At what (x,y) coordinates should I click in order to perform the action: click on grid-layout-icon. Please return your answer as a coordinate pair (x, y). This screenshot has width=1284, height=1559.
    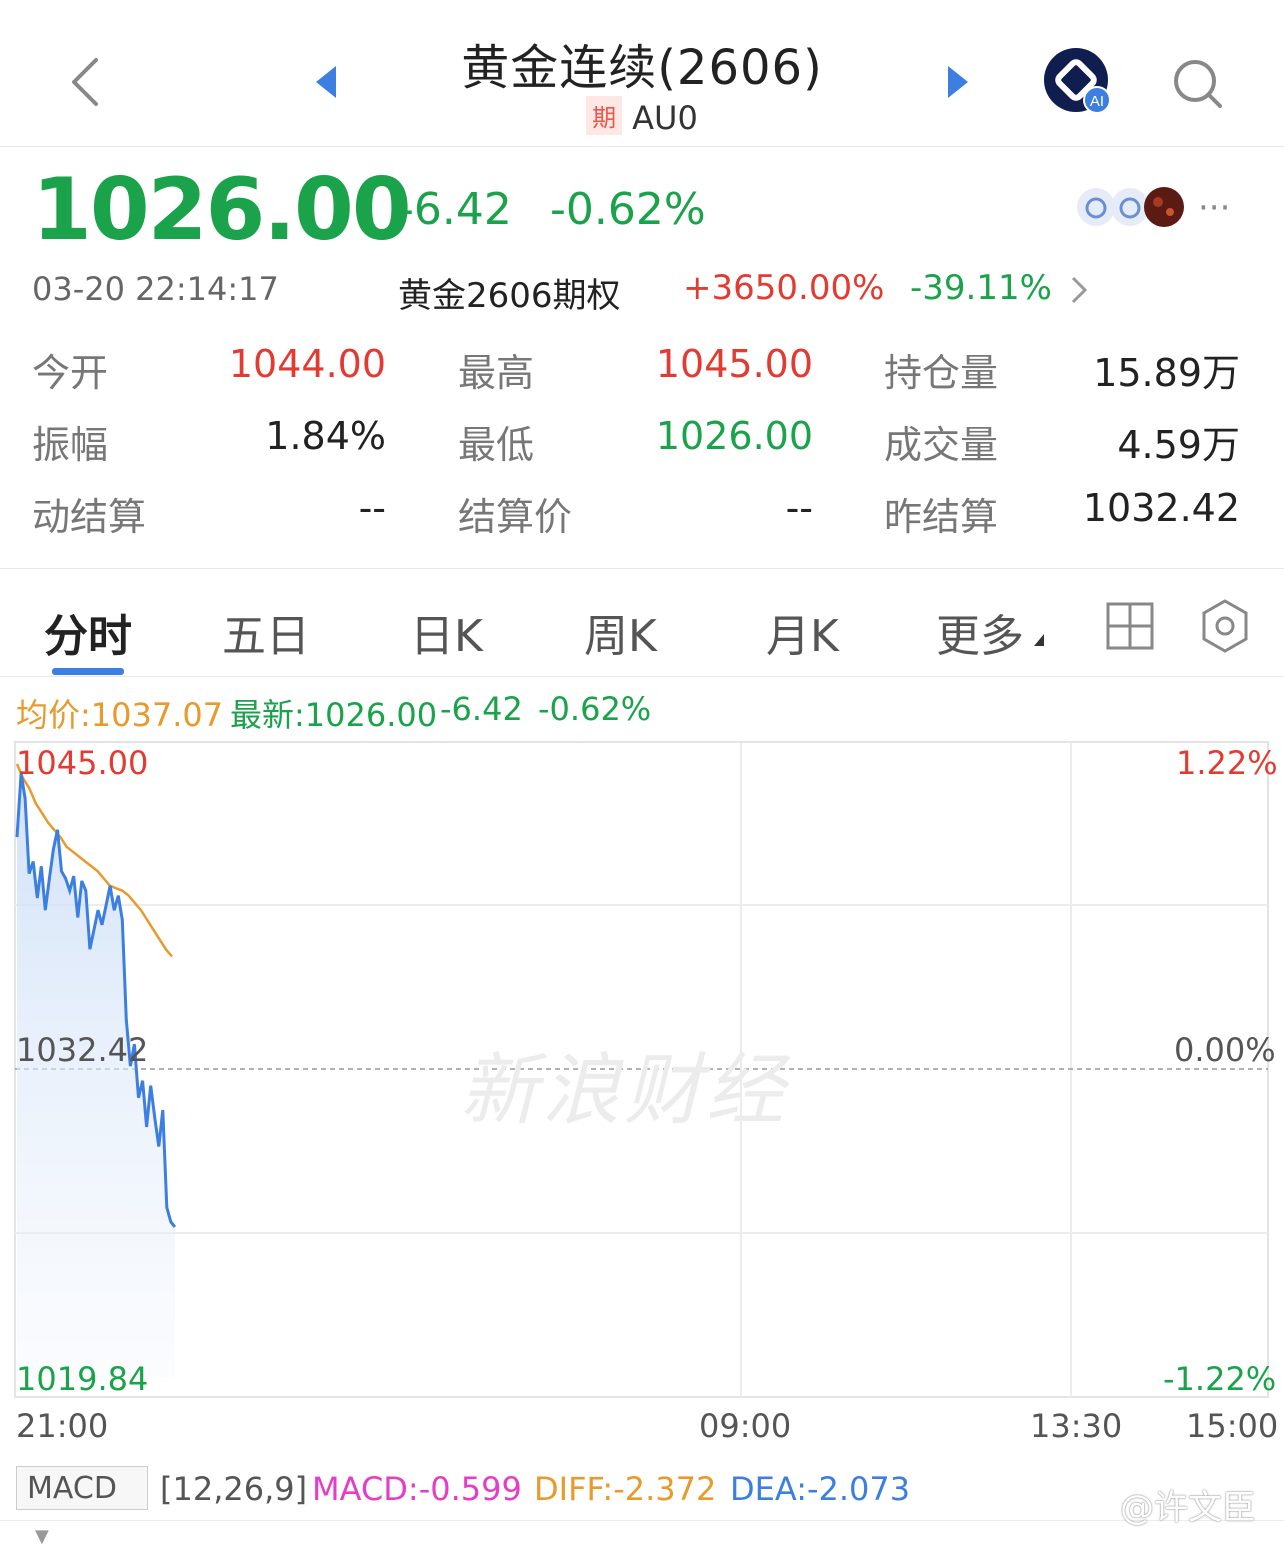
    Looking at the image, I should click on (1130, 626).